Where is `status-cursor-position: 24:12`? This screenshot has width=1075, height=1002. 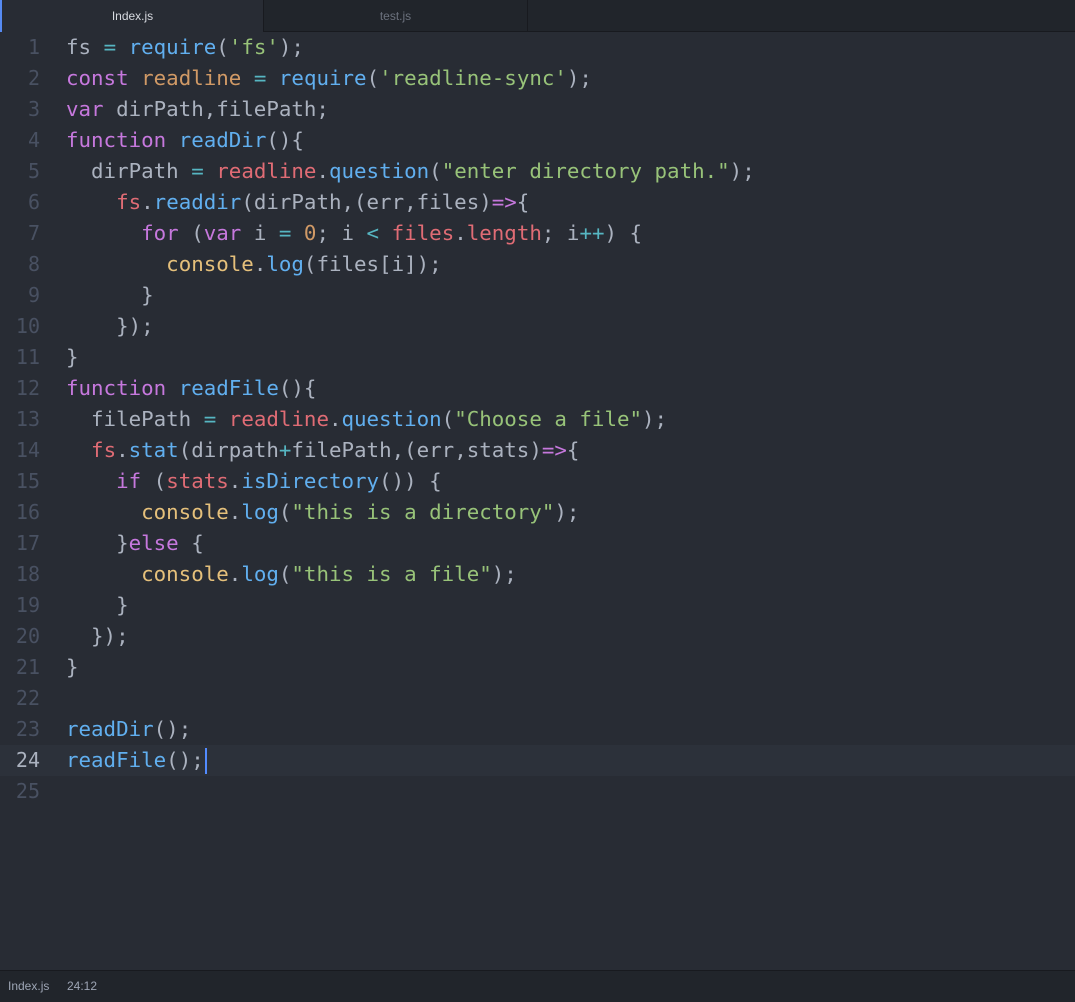
status-cursor-position: 24:12 is located at coordinates (82, 986).